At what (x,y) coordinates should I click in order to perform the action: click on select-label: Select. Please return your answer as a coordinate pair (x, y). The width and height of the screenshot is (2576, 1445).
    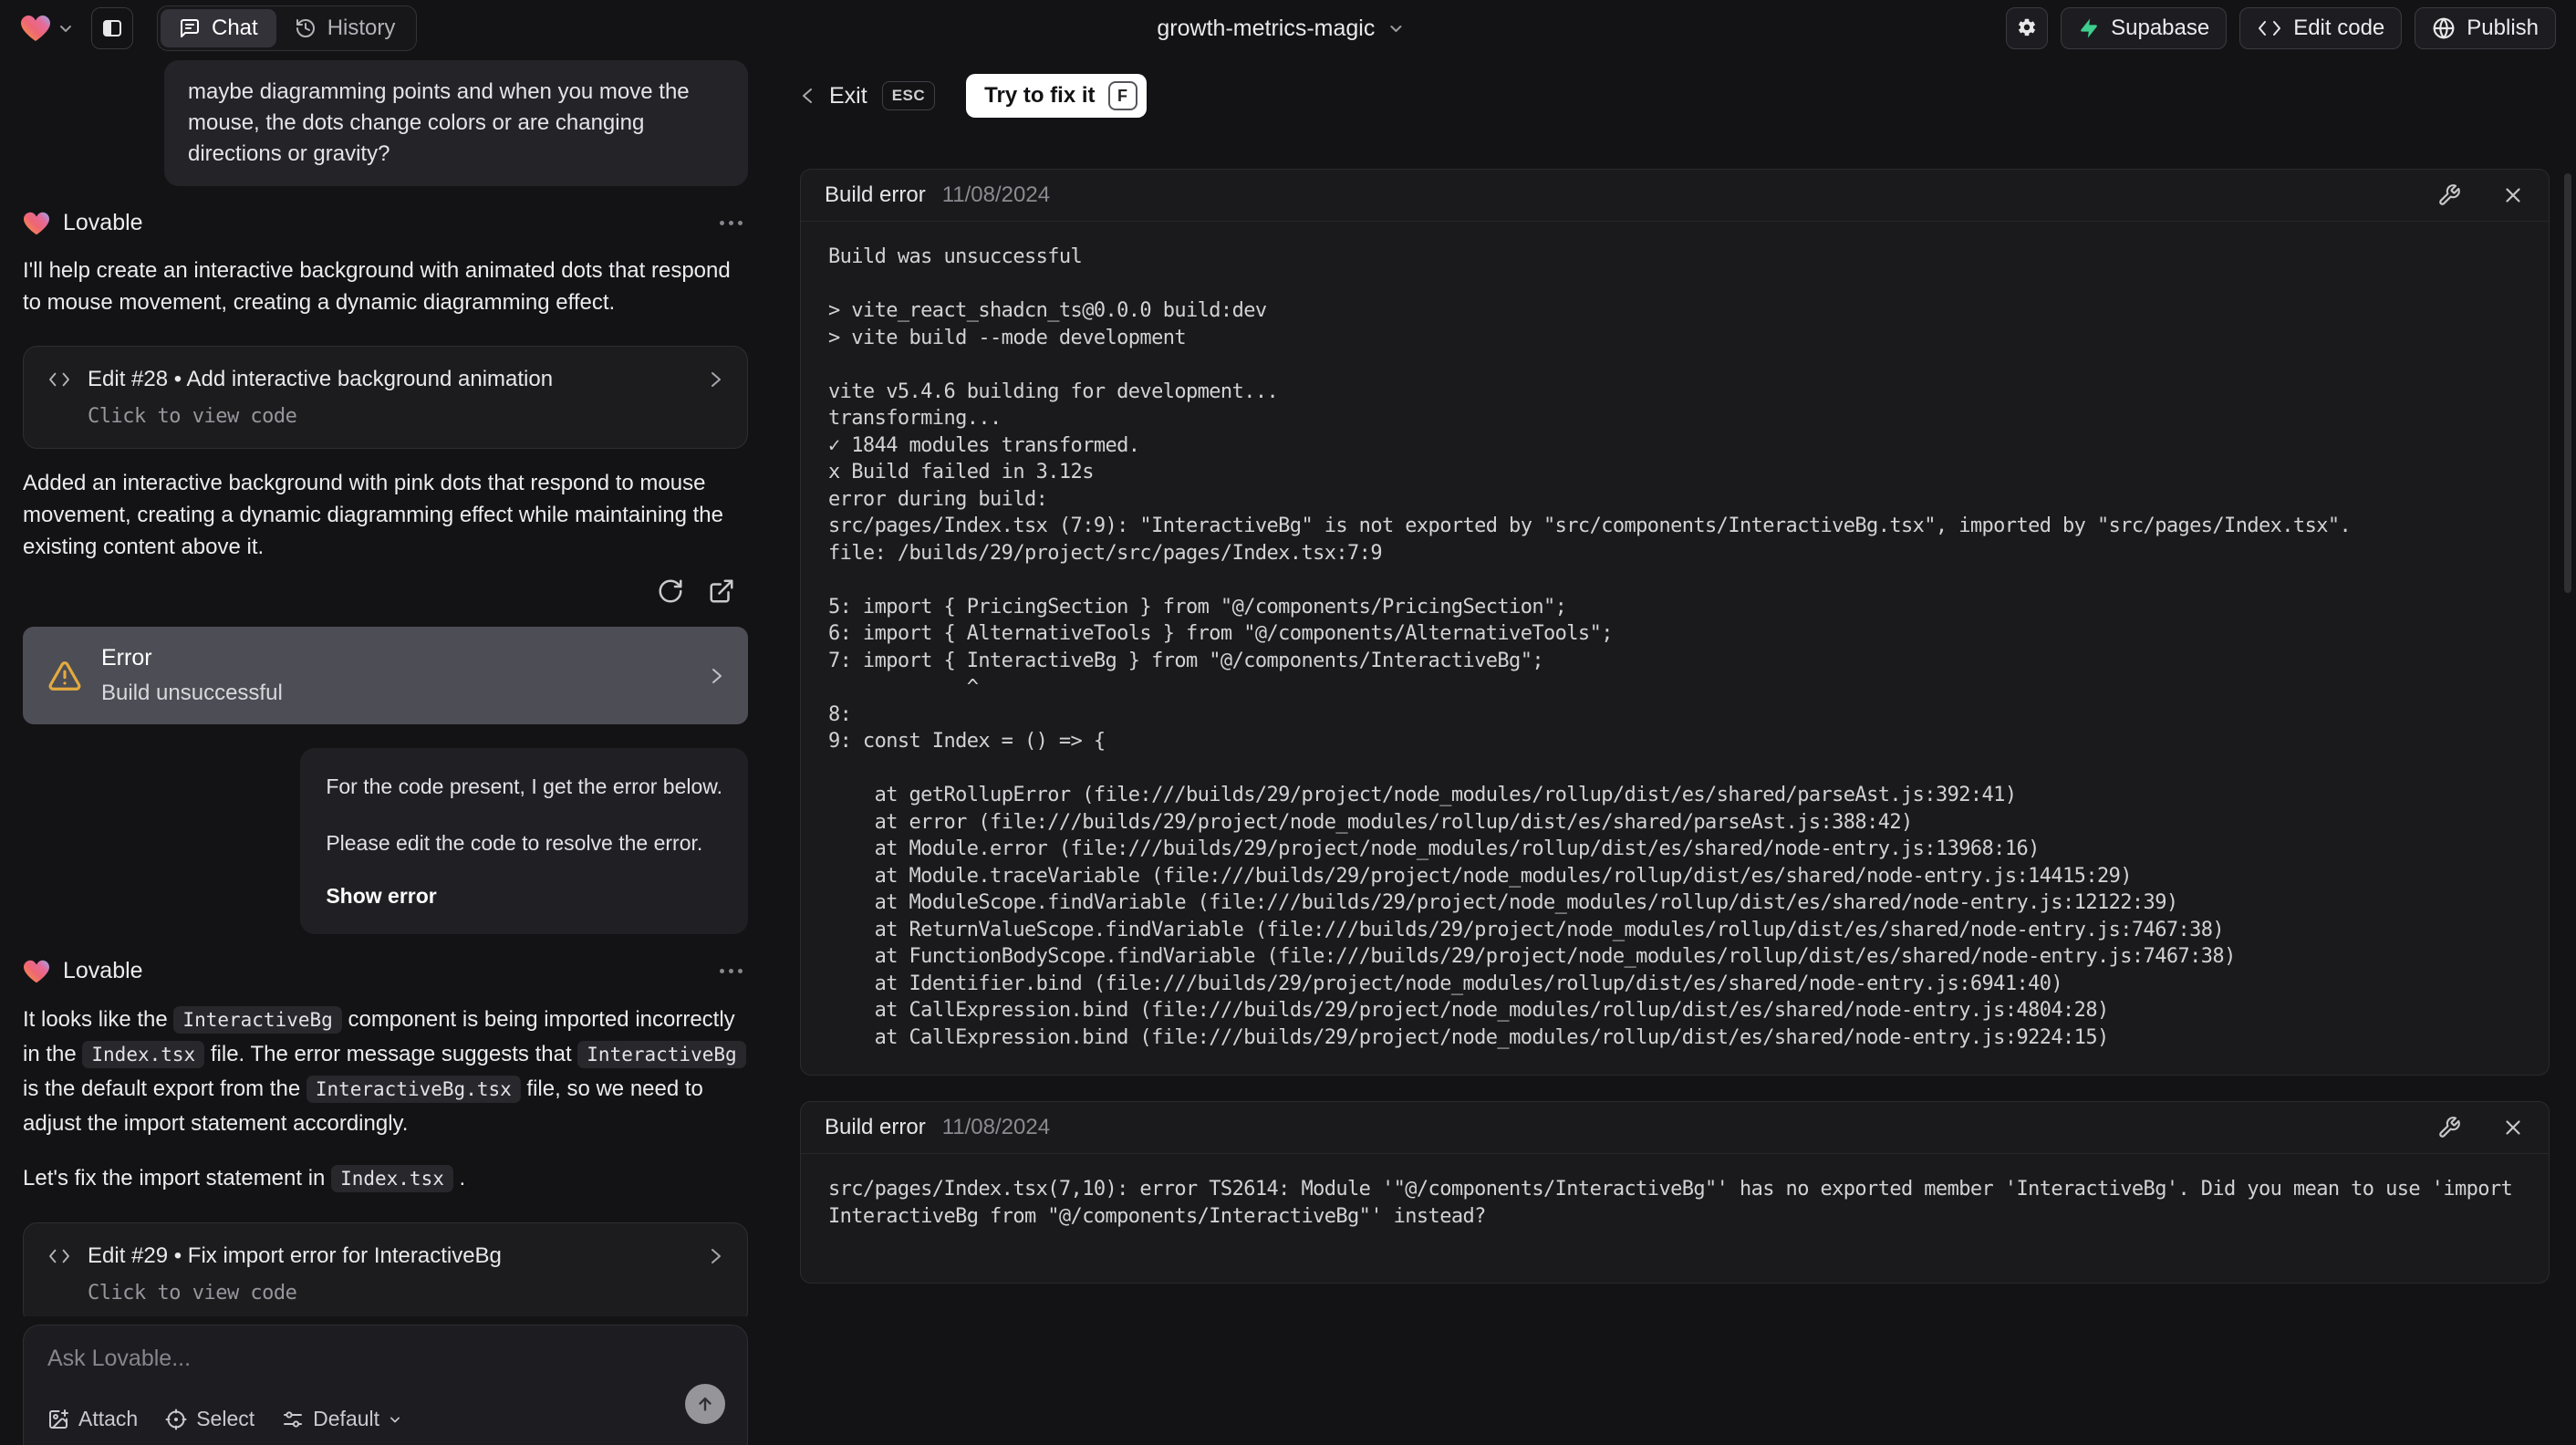
    Looking at the image, I should click on (225, 1418).